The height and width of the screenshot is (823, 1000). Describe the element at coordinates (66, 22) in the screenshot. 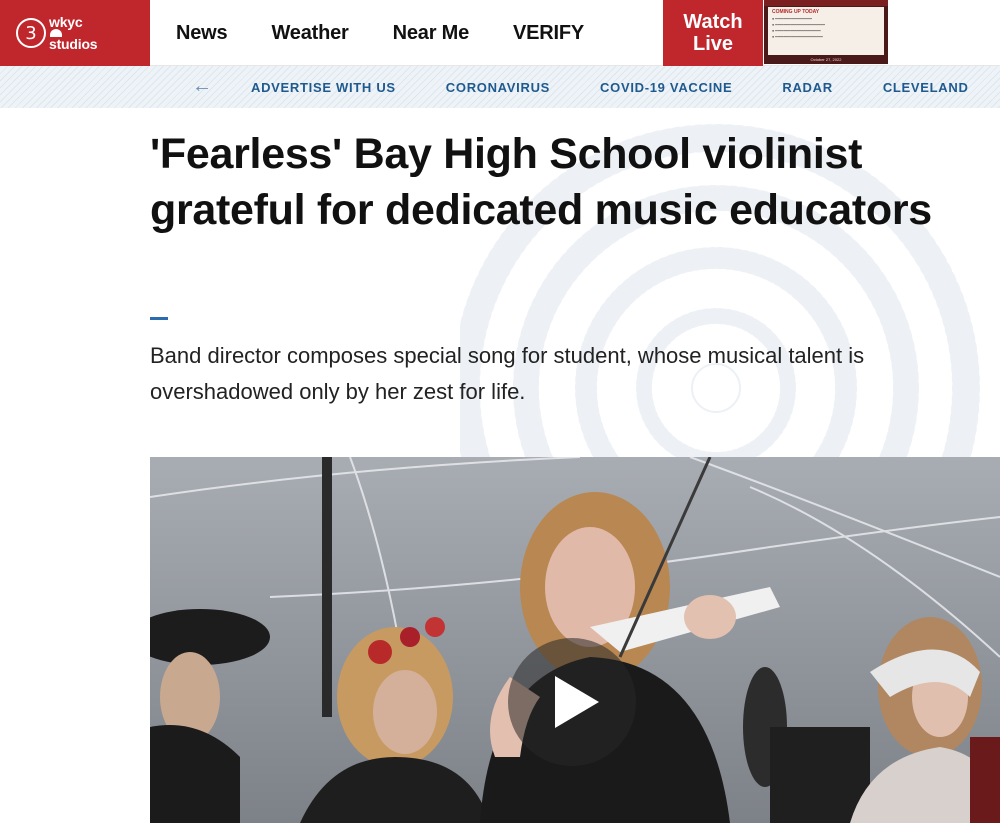

I see `logo-wkyc-text: wkyc` at that location.